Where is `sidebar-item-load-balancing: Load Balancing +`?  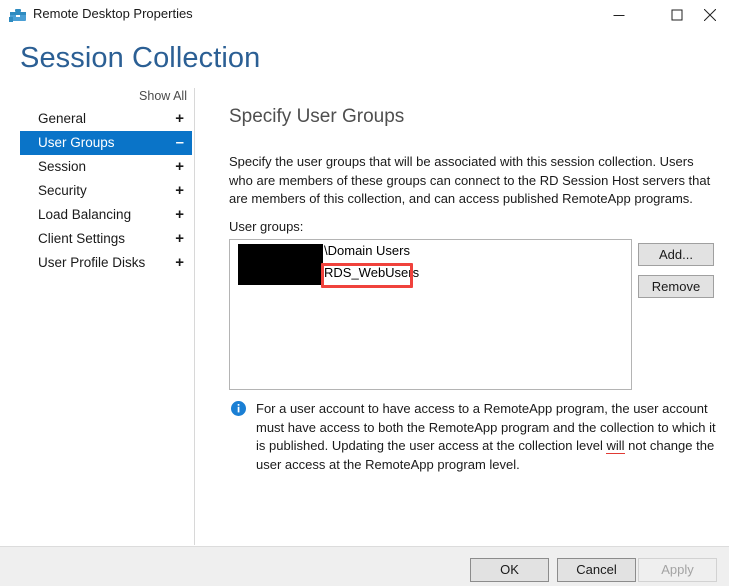 sidebar-item-load-balancing: Load Balancing + is located at coordinates (106, 215).